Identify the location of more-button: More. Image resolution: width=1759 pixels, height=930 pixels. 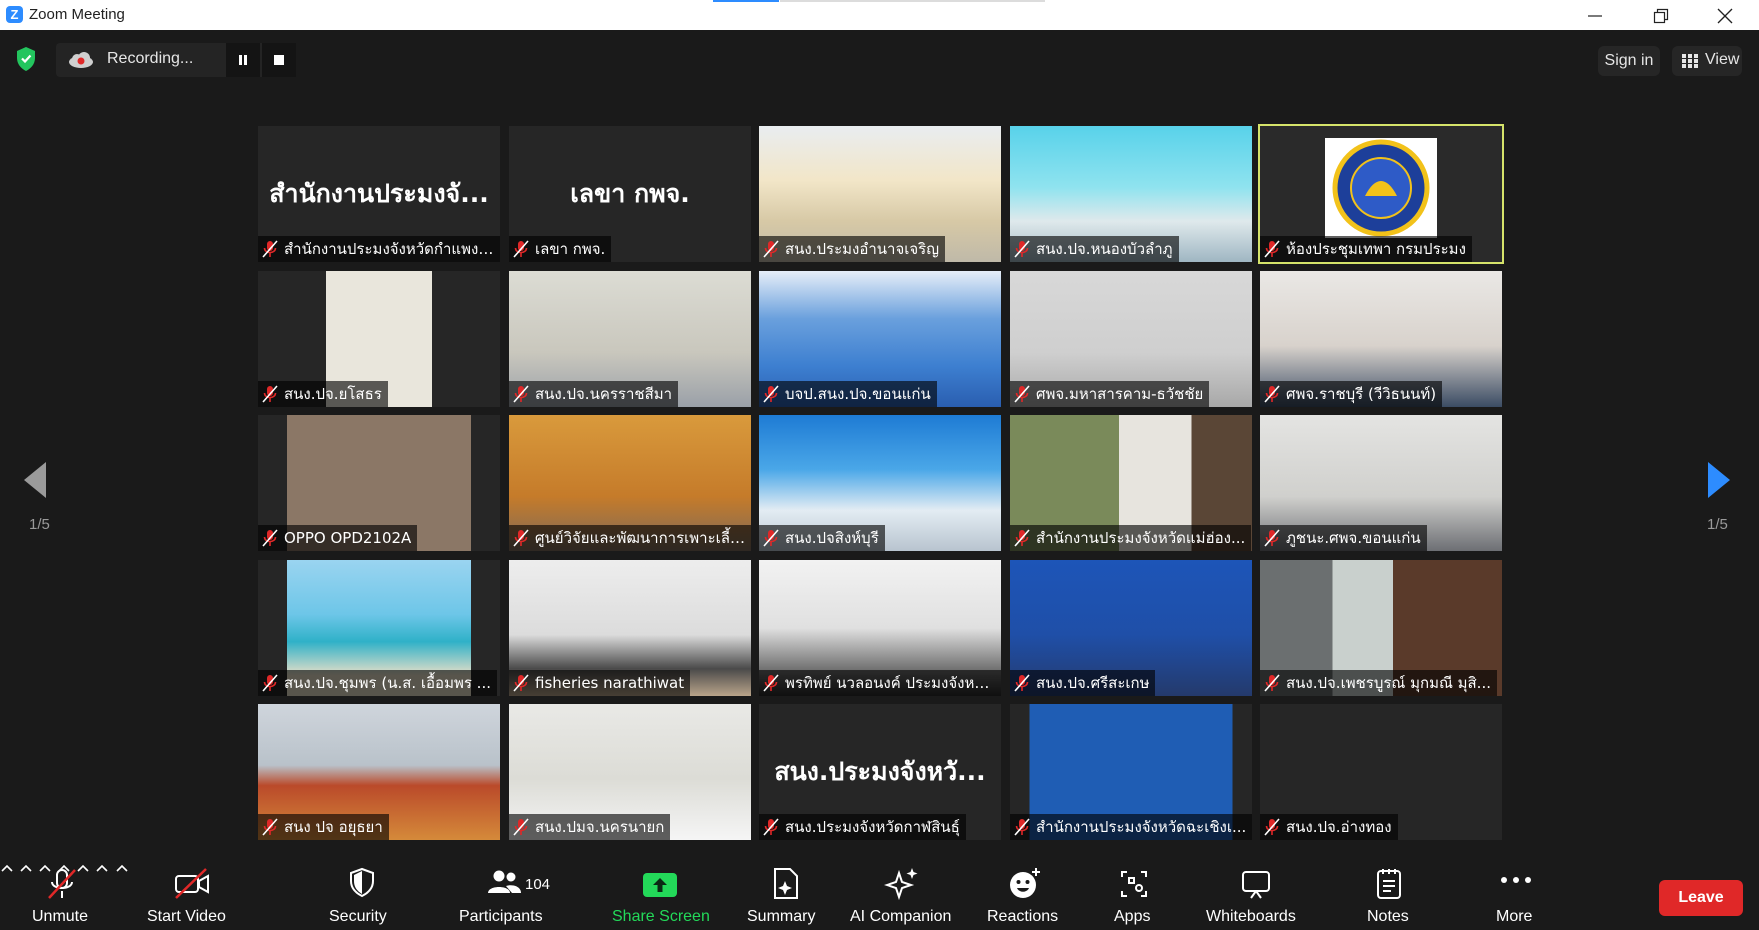
(1516, 894).